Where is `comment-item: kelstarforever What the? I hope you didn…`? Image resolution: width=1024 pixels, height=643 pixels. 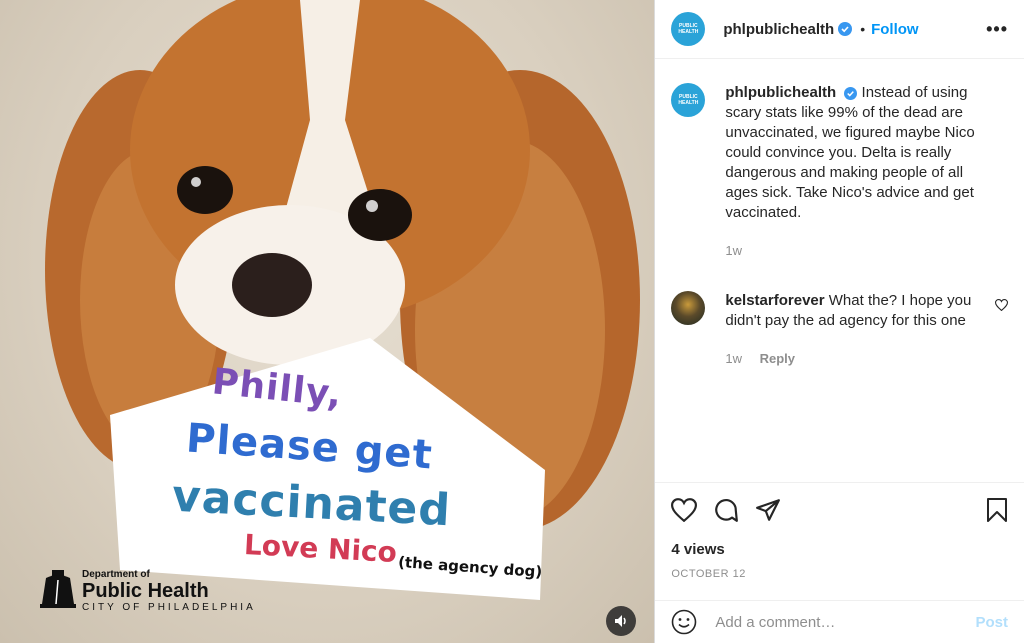
comment-item: kelstarforever What the? I hope you didn… is located at coordinates (839, 330).